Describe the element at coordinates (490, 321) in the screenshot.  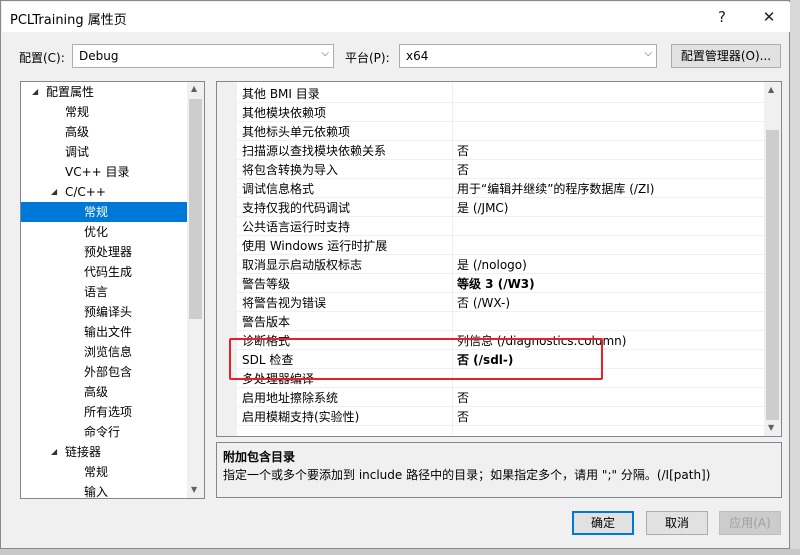
I see `property-row: 警告版本` at that location.